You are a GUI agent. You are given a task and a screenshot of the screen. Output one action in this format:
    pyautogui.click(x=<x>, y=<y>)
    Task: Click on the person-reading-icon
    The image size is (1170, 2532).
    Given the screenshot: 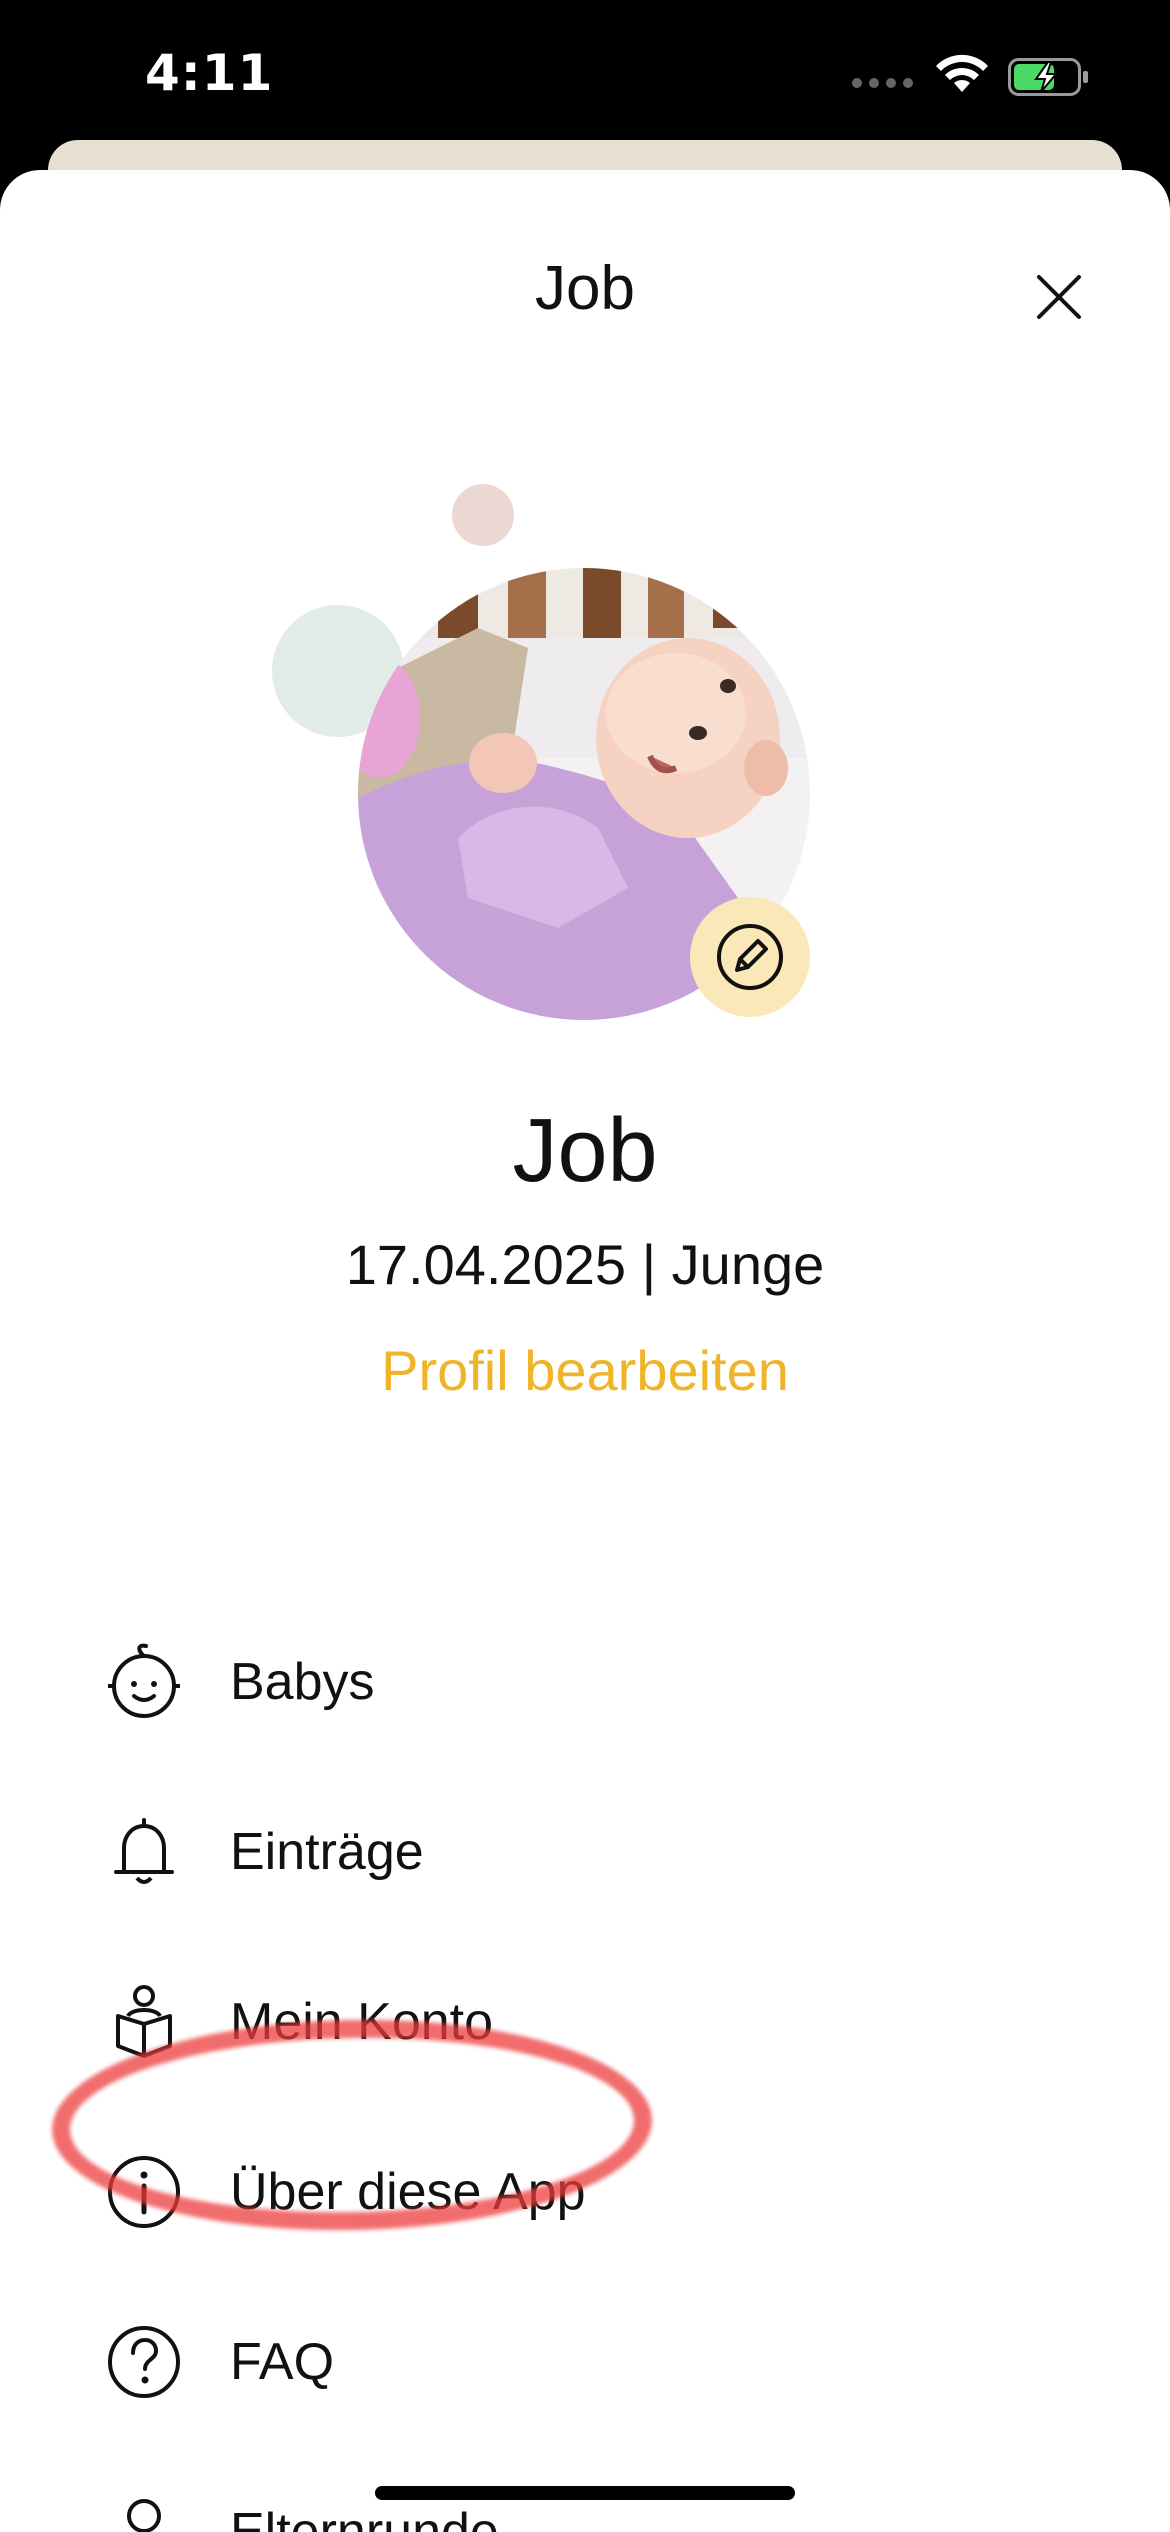 What is the action you would take?
    pyautogui.click(x=144, y=2022)
    